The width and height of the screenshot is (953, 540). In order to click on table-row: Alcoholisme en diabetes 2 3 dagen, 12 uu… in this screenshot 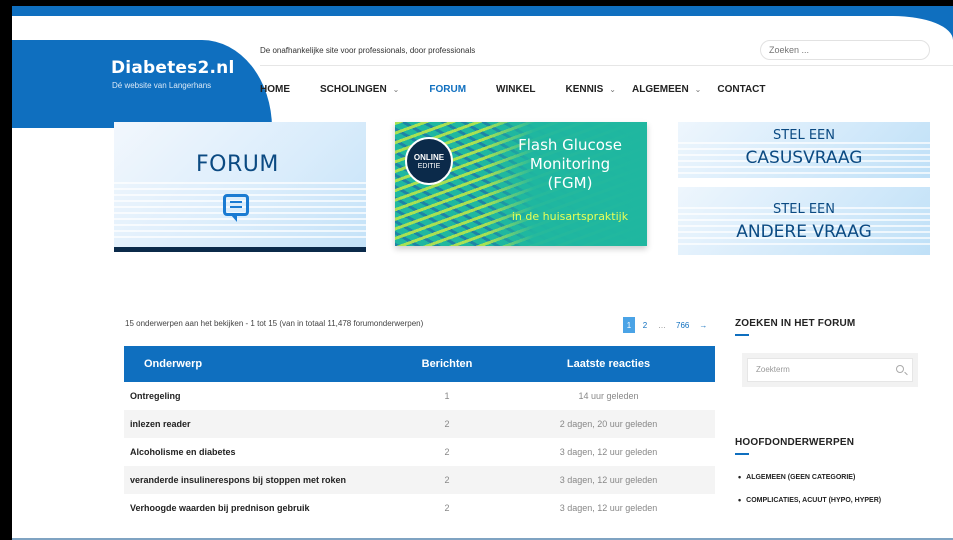, I will do `click(419, 452)`.